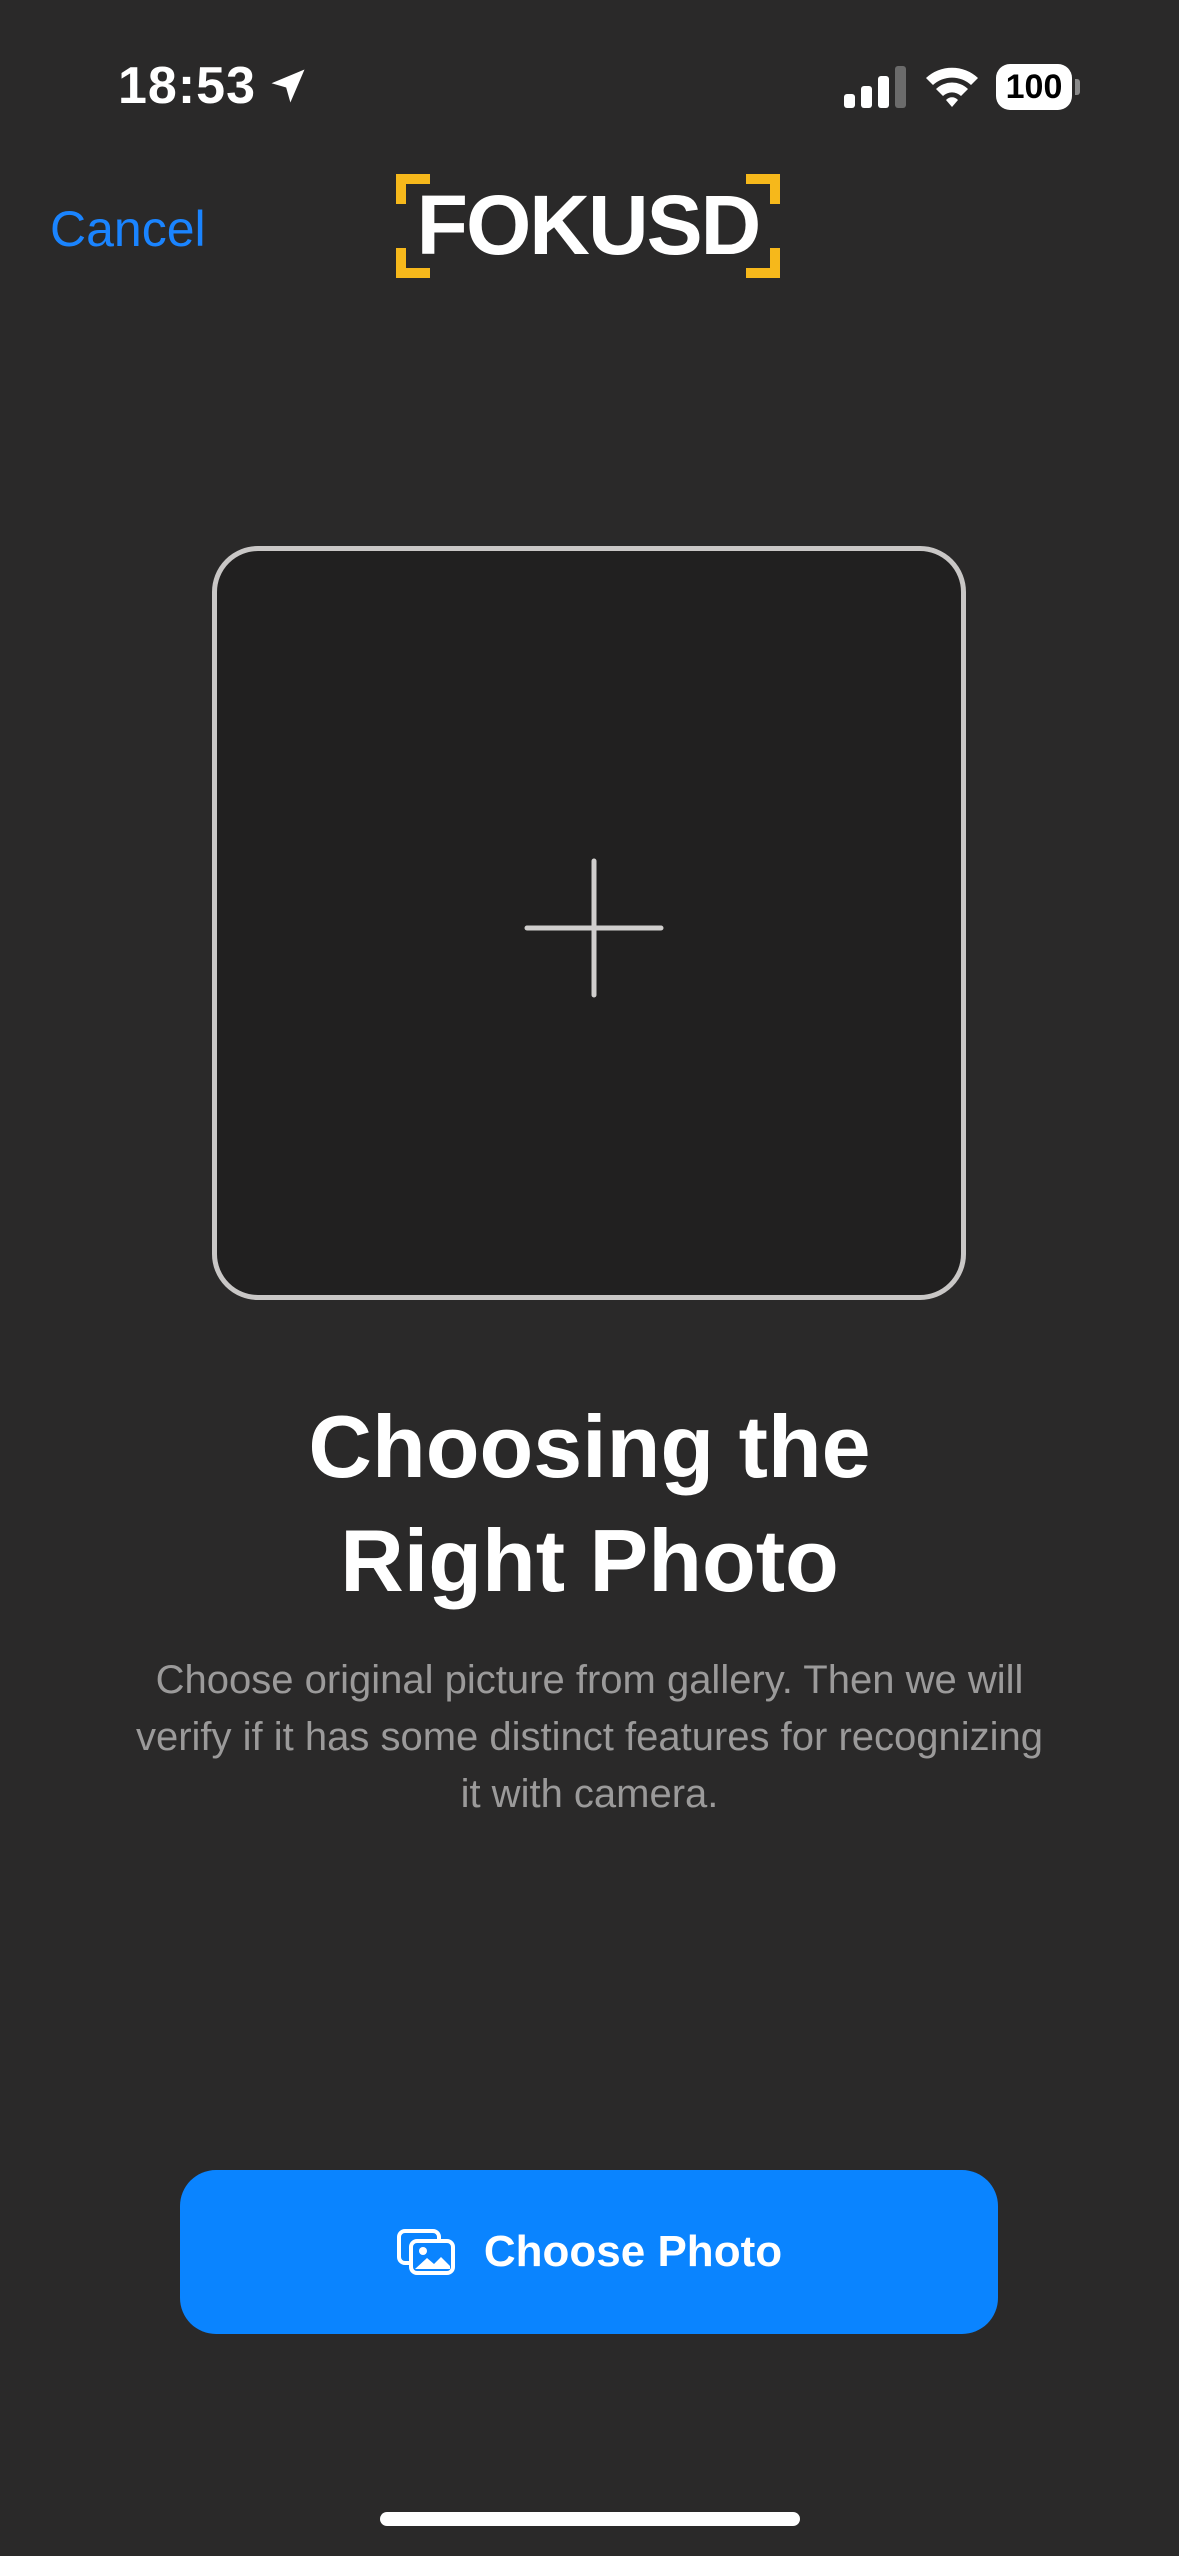 Image resolution: width=1179 pixels, height=2556 pixels. Describe the element at coordinates (952, 87) in the screenshot. I see `wifi-icon` at that location.